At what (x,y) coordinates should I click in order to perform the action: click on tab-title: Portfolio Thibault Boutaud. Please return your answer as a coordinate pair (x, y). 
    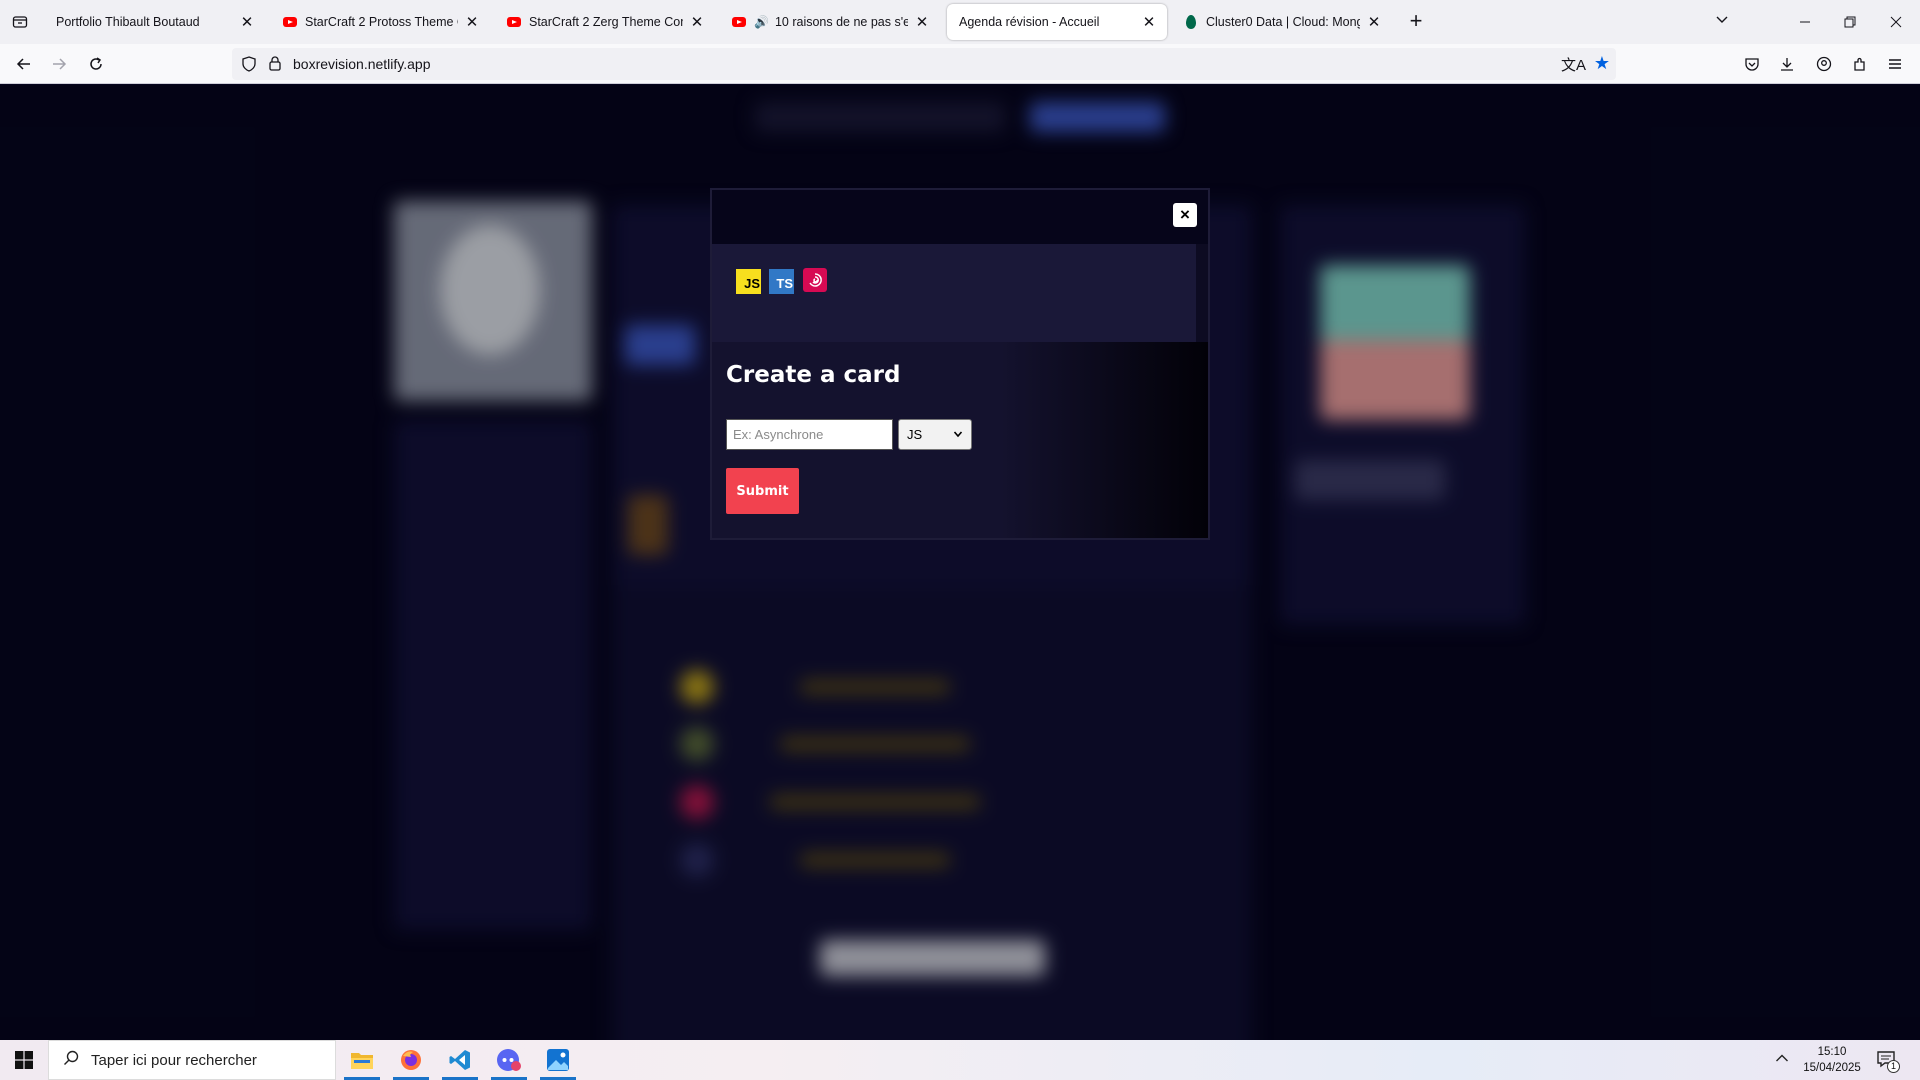
    Looking at the image, I should click on (128, 22).